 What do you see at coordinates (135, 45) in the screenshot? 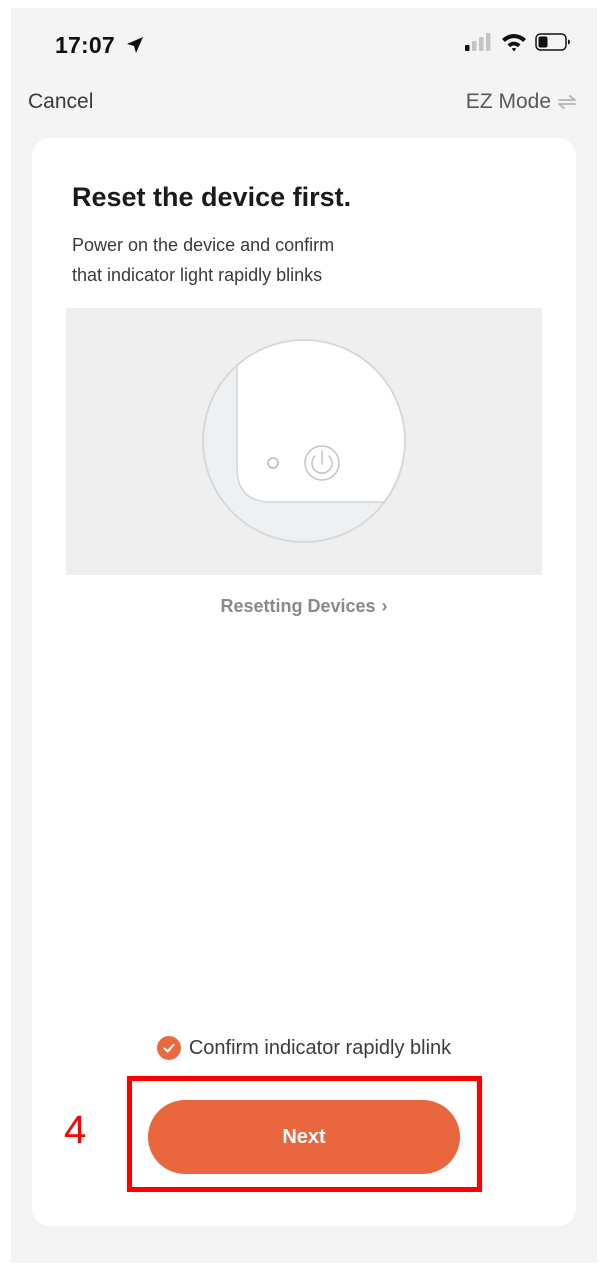
I see `location-arrow-icon` at bounding box center [135, 45].